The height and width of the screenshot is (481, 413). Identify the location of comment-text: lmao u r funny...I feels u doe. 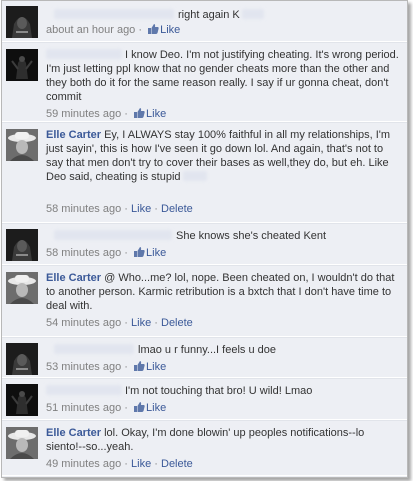
(207, 350).